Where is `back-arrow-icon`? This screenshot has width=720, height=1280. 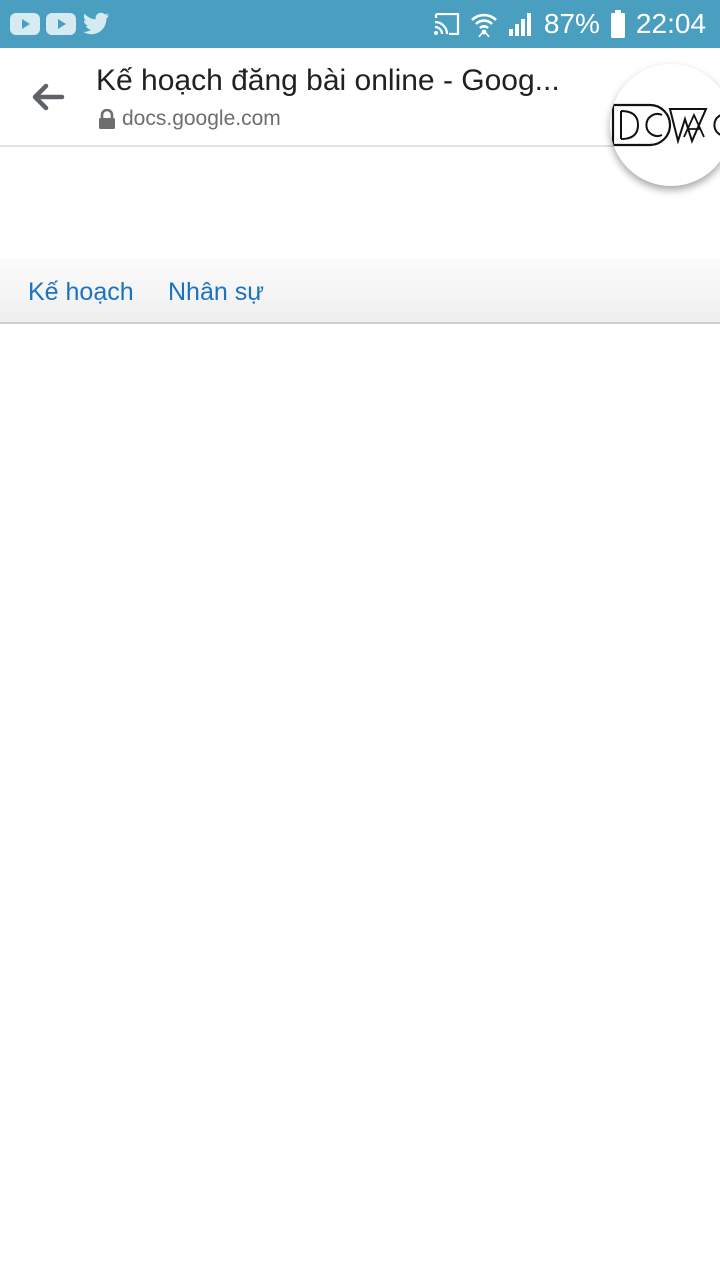
back-arrow-icon is located at coordinates (48, 97).